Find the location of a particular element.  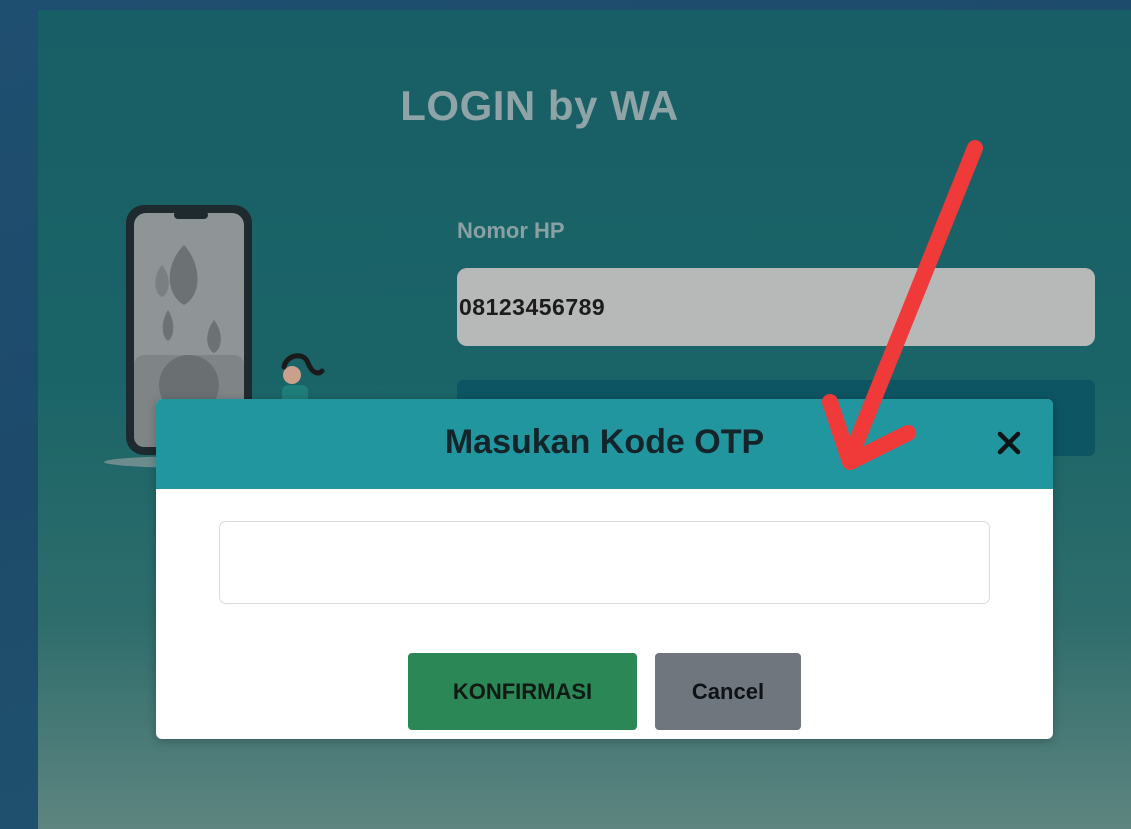

cancel-button: Cancel is located at coordinates (728, 691).